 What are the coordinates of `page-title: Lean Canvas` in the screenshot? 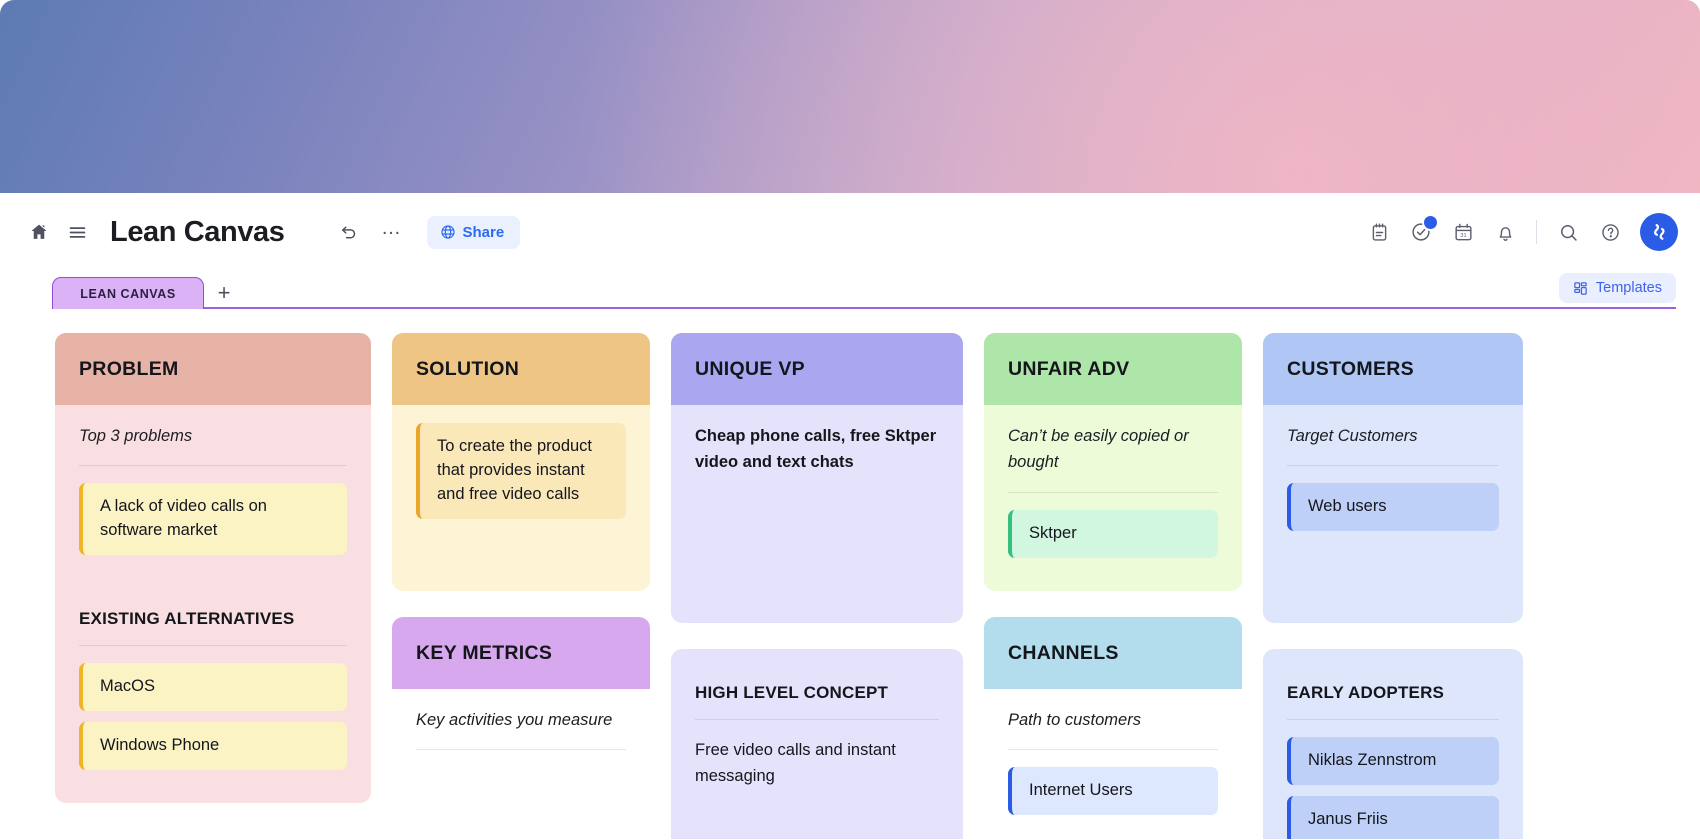 It's located at (197, 231).